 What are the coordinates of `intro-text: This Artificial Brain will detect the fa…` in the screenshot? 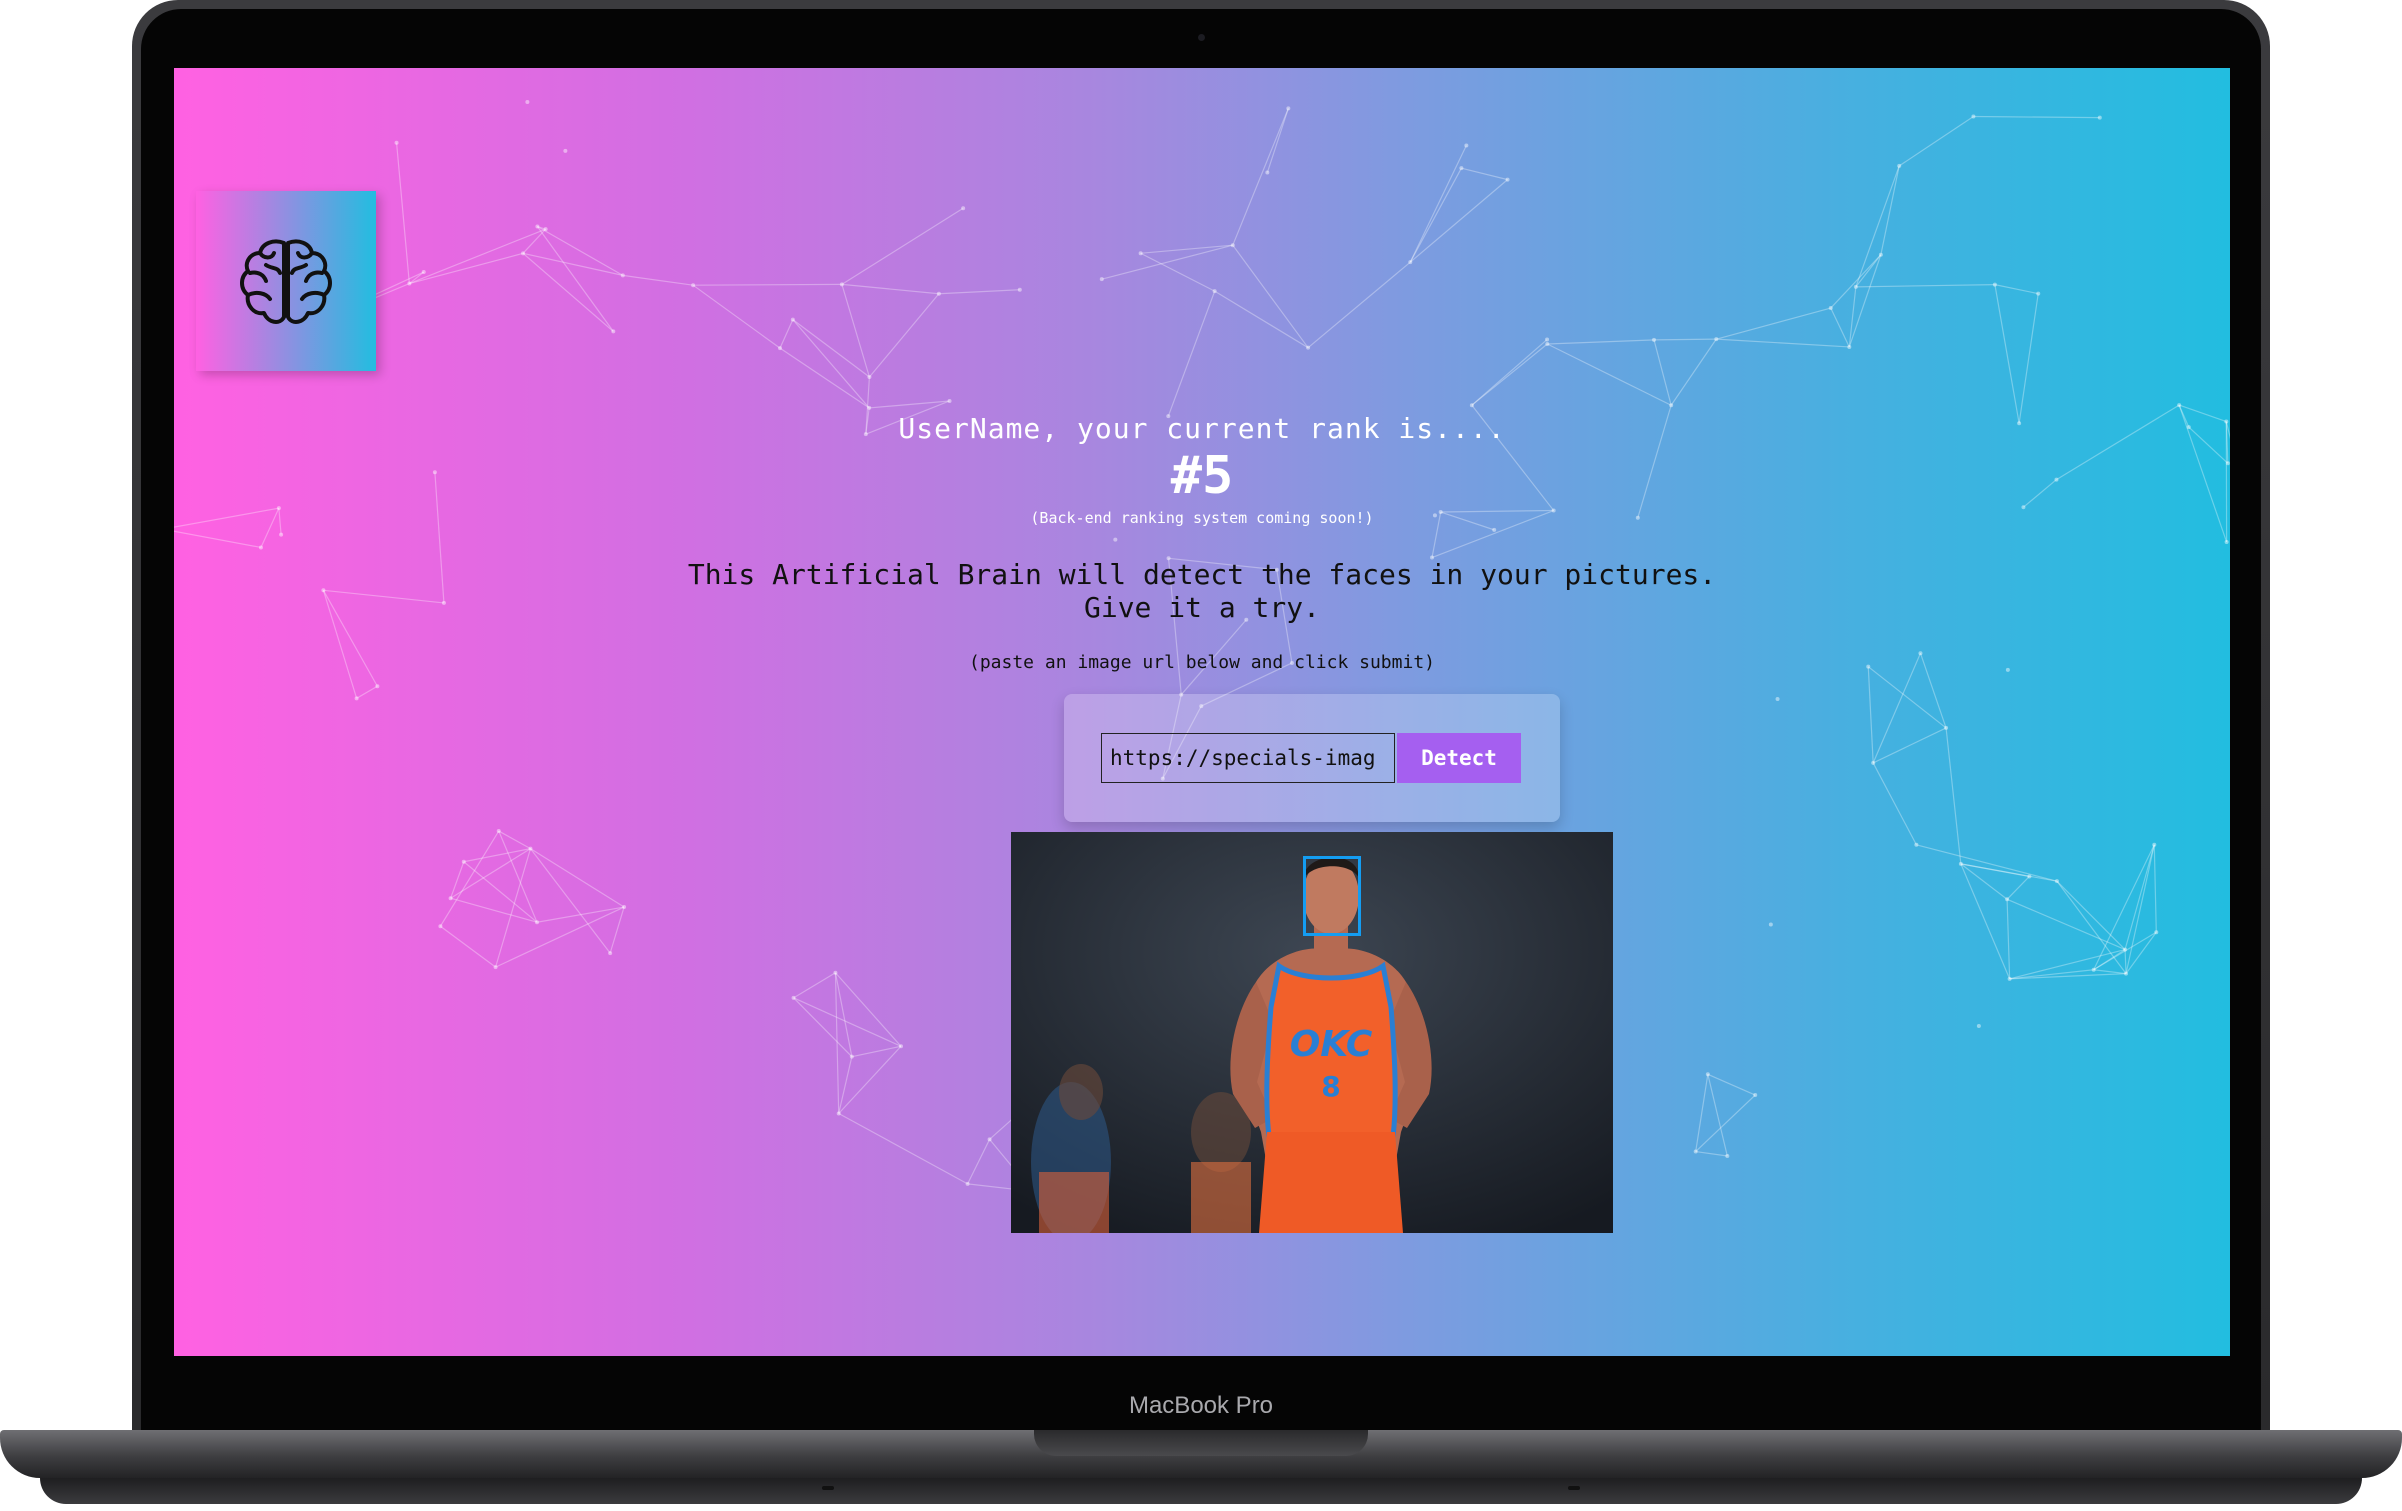 It's located at (1202, 591).